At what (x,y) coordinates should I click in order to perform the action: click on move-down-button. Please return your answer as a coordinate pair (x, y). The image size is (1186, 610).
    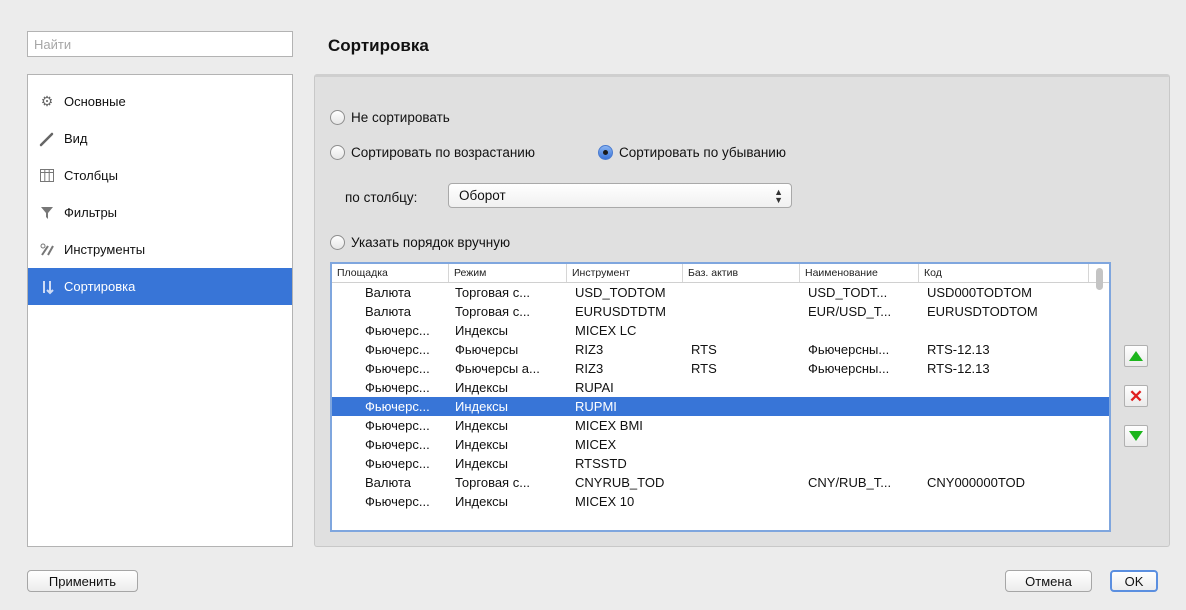
    Looking at the image, I should click on (1136, 436).